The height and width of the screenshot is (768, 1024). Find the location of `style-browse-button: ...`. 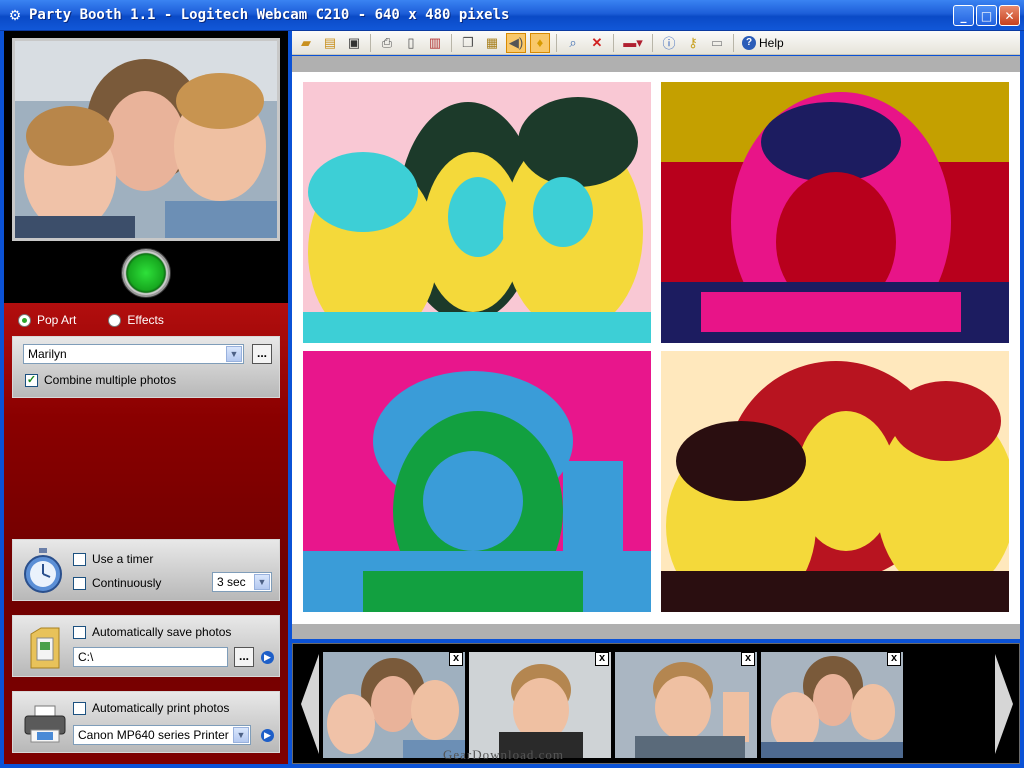

style-browse-button: ... is located at coordinates (262, 354).